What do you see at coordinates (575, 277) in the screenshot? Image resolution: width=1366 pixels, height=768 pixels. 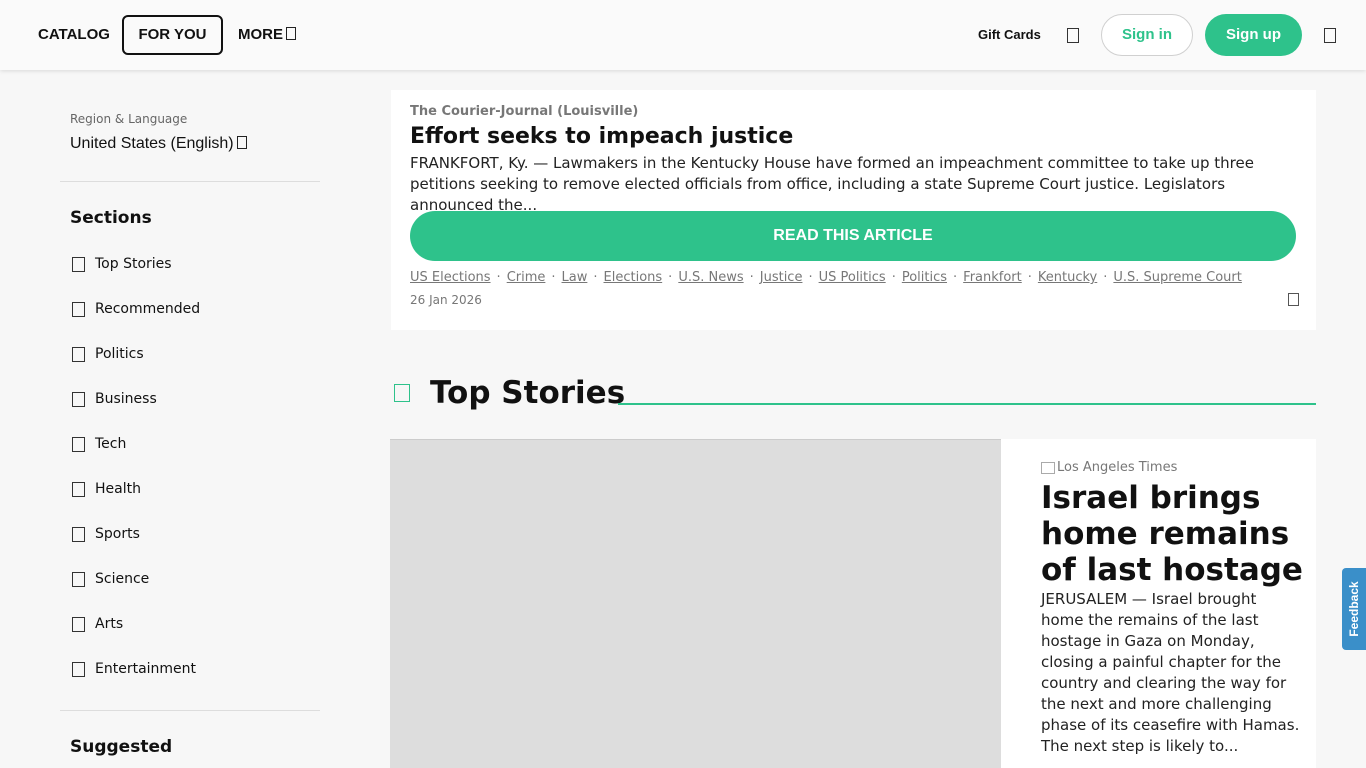 I see `tag-link: Law` at bounding box center [575, 277].